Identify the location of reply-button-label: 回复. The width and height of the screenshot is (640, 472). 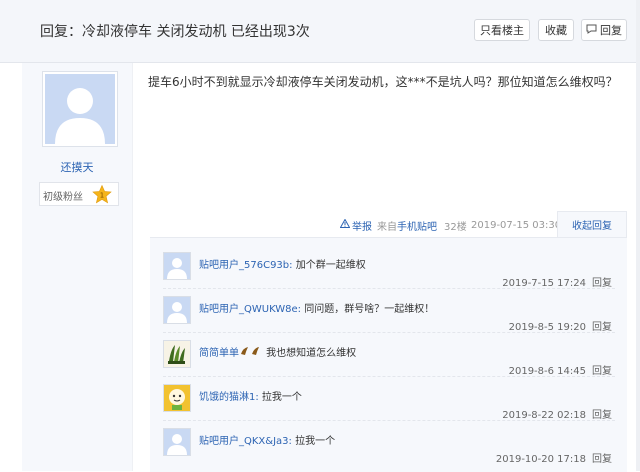
(611, 30).